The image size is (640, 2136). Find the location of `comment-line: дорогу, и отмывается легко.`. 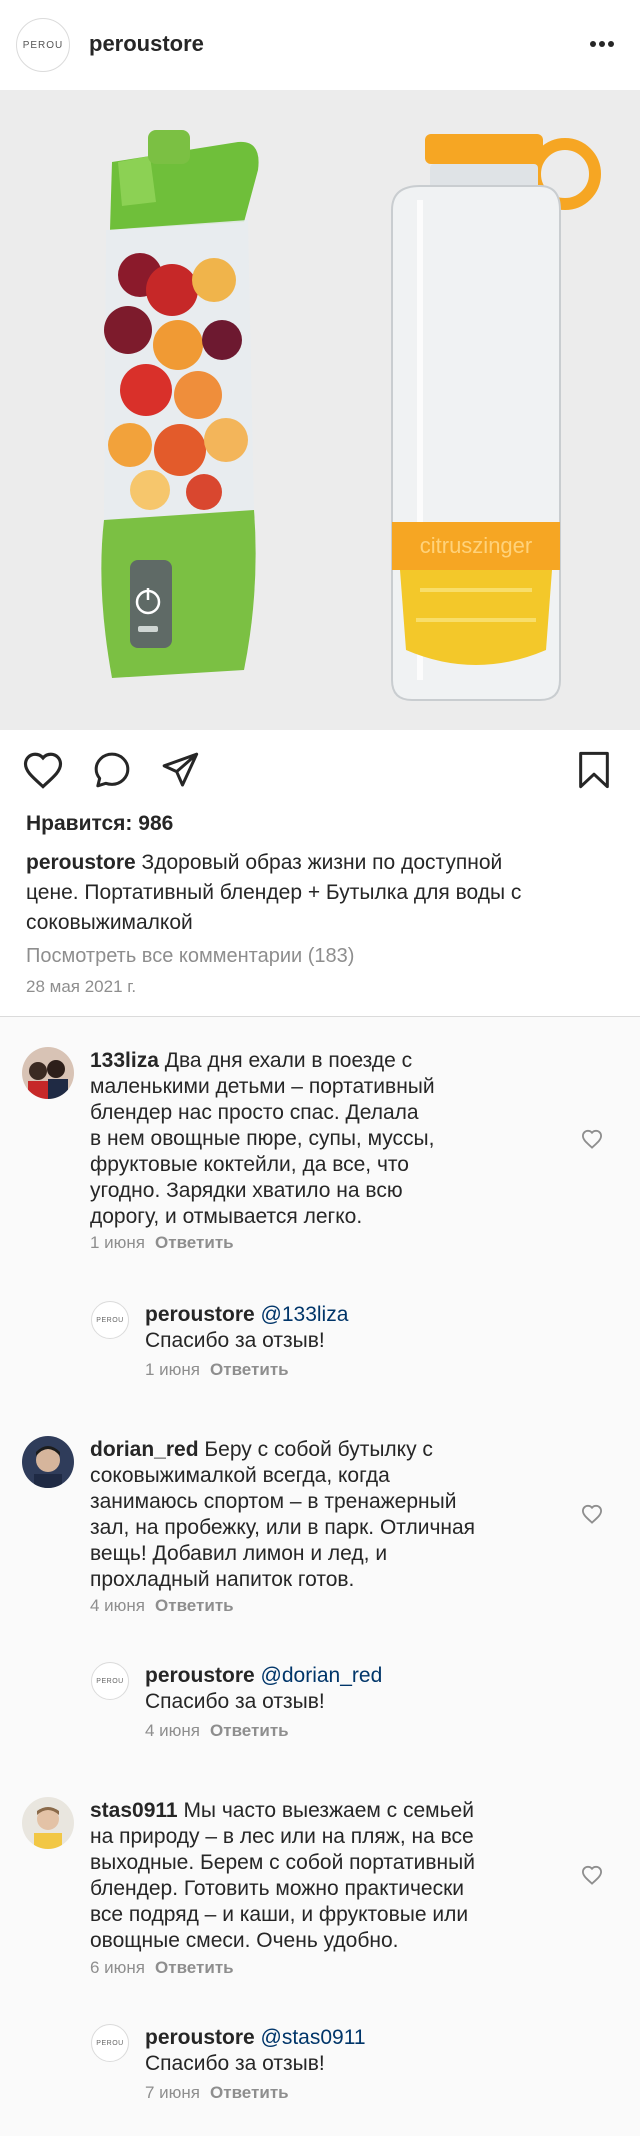

comment-line: дорогу, и отмывается легко. is located at coordinates (226, 1216).